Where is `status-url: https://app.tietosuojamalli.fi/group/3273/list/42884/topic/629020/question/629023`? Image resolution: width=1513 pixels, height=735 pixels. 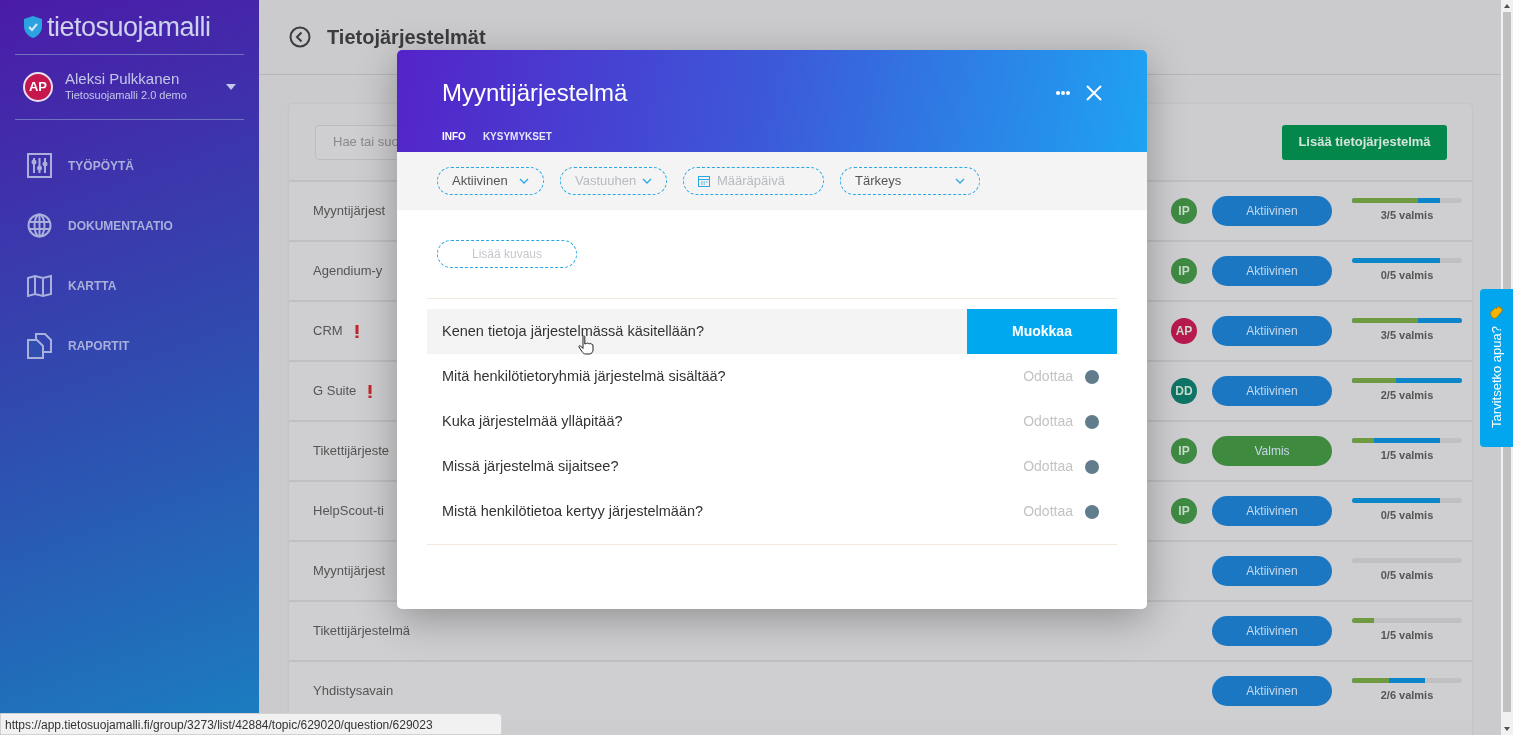
status-url: https://app.tietosuojamalli.fi/group/3273/list/42884/topic/629020/question/629023 is located at coordinates (251, 724).